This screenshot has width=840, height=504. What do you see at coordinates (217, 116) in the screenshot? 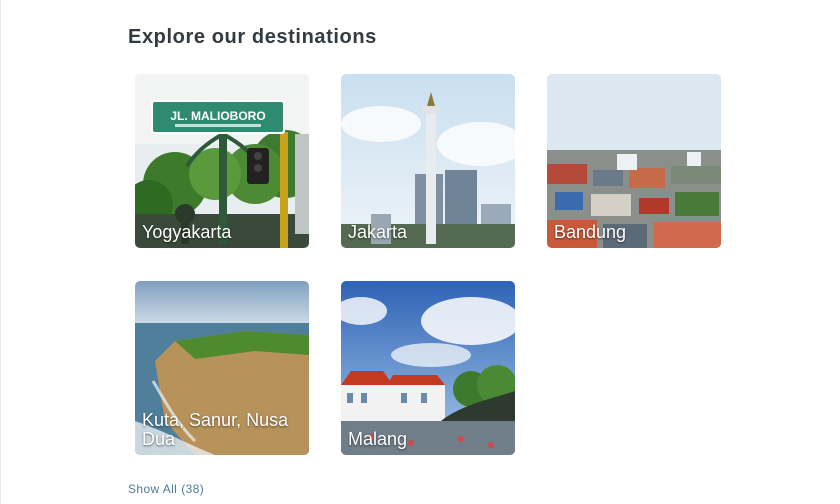
I see `malioboro-sign-text: JL. MALIOBORO` at bounding box center [217, 116].